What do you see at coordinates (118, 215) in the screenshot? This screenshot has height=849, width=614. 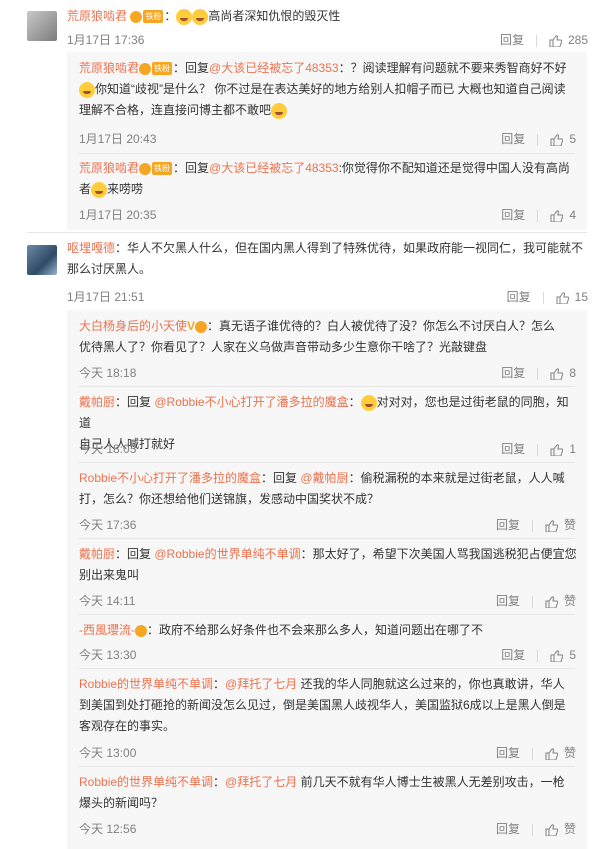 I see `comment-time: 1月17日 20:35` at bounding box center [118, 215].